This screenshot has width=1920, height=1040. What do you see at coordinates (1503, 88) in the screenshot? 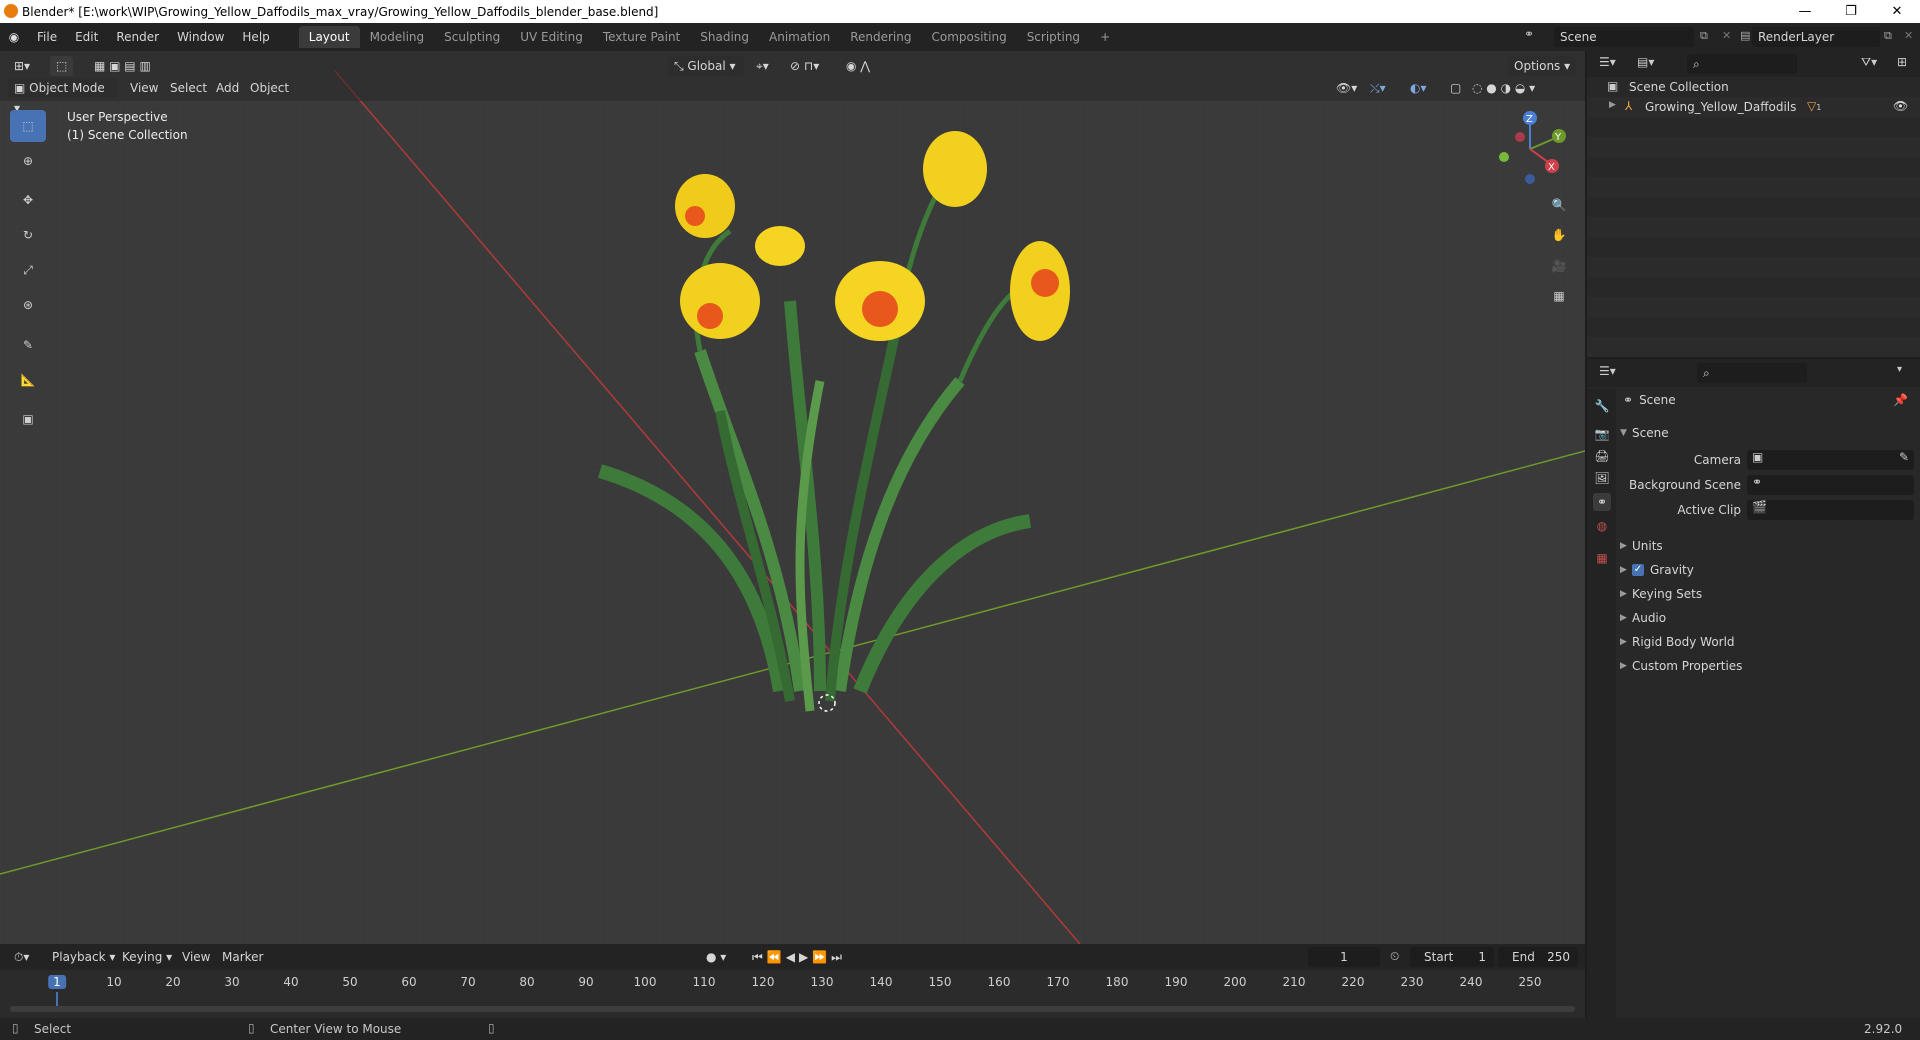
I see `shading-mode-icons: ◌ ● ◑ ◒ ▾` at bounding box center [1503, 88].